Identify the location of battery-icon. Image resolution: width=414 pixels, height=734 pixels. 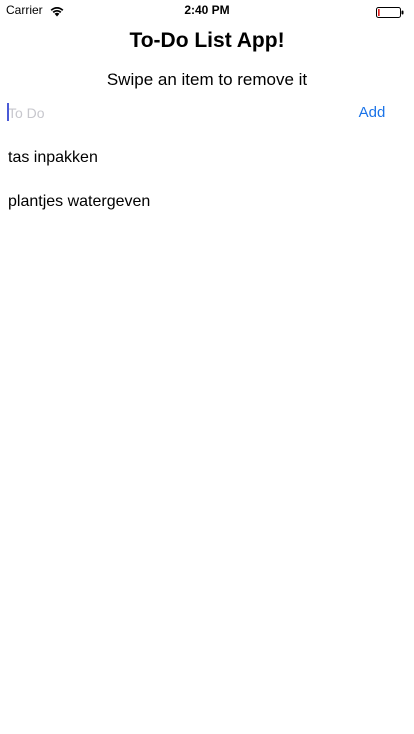
(392, 11).